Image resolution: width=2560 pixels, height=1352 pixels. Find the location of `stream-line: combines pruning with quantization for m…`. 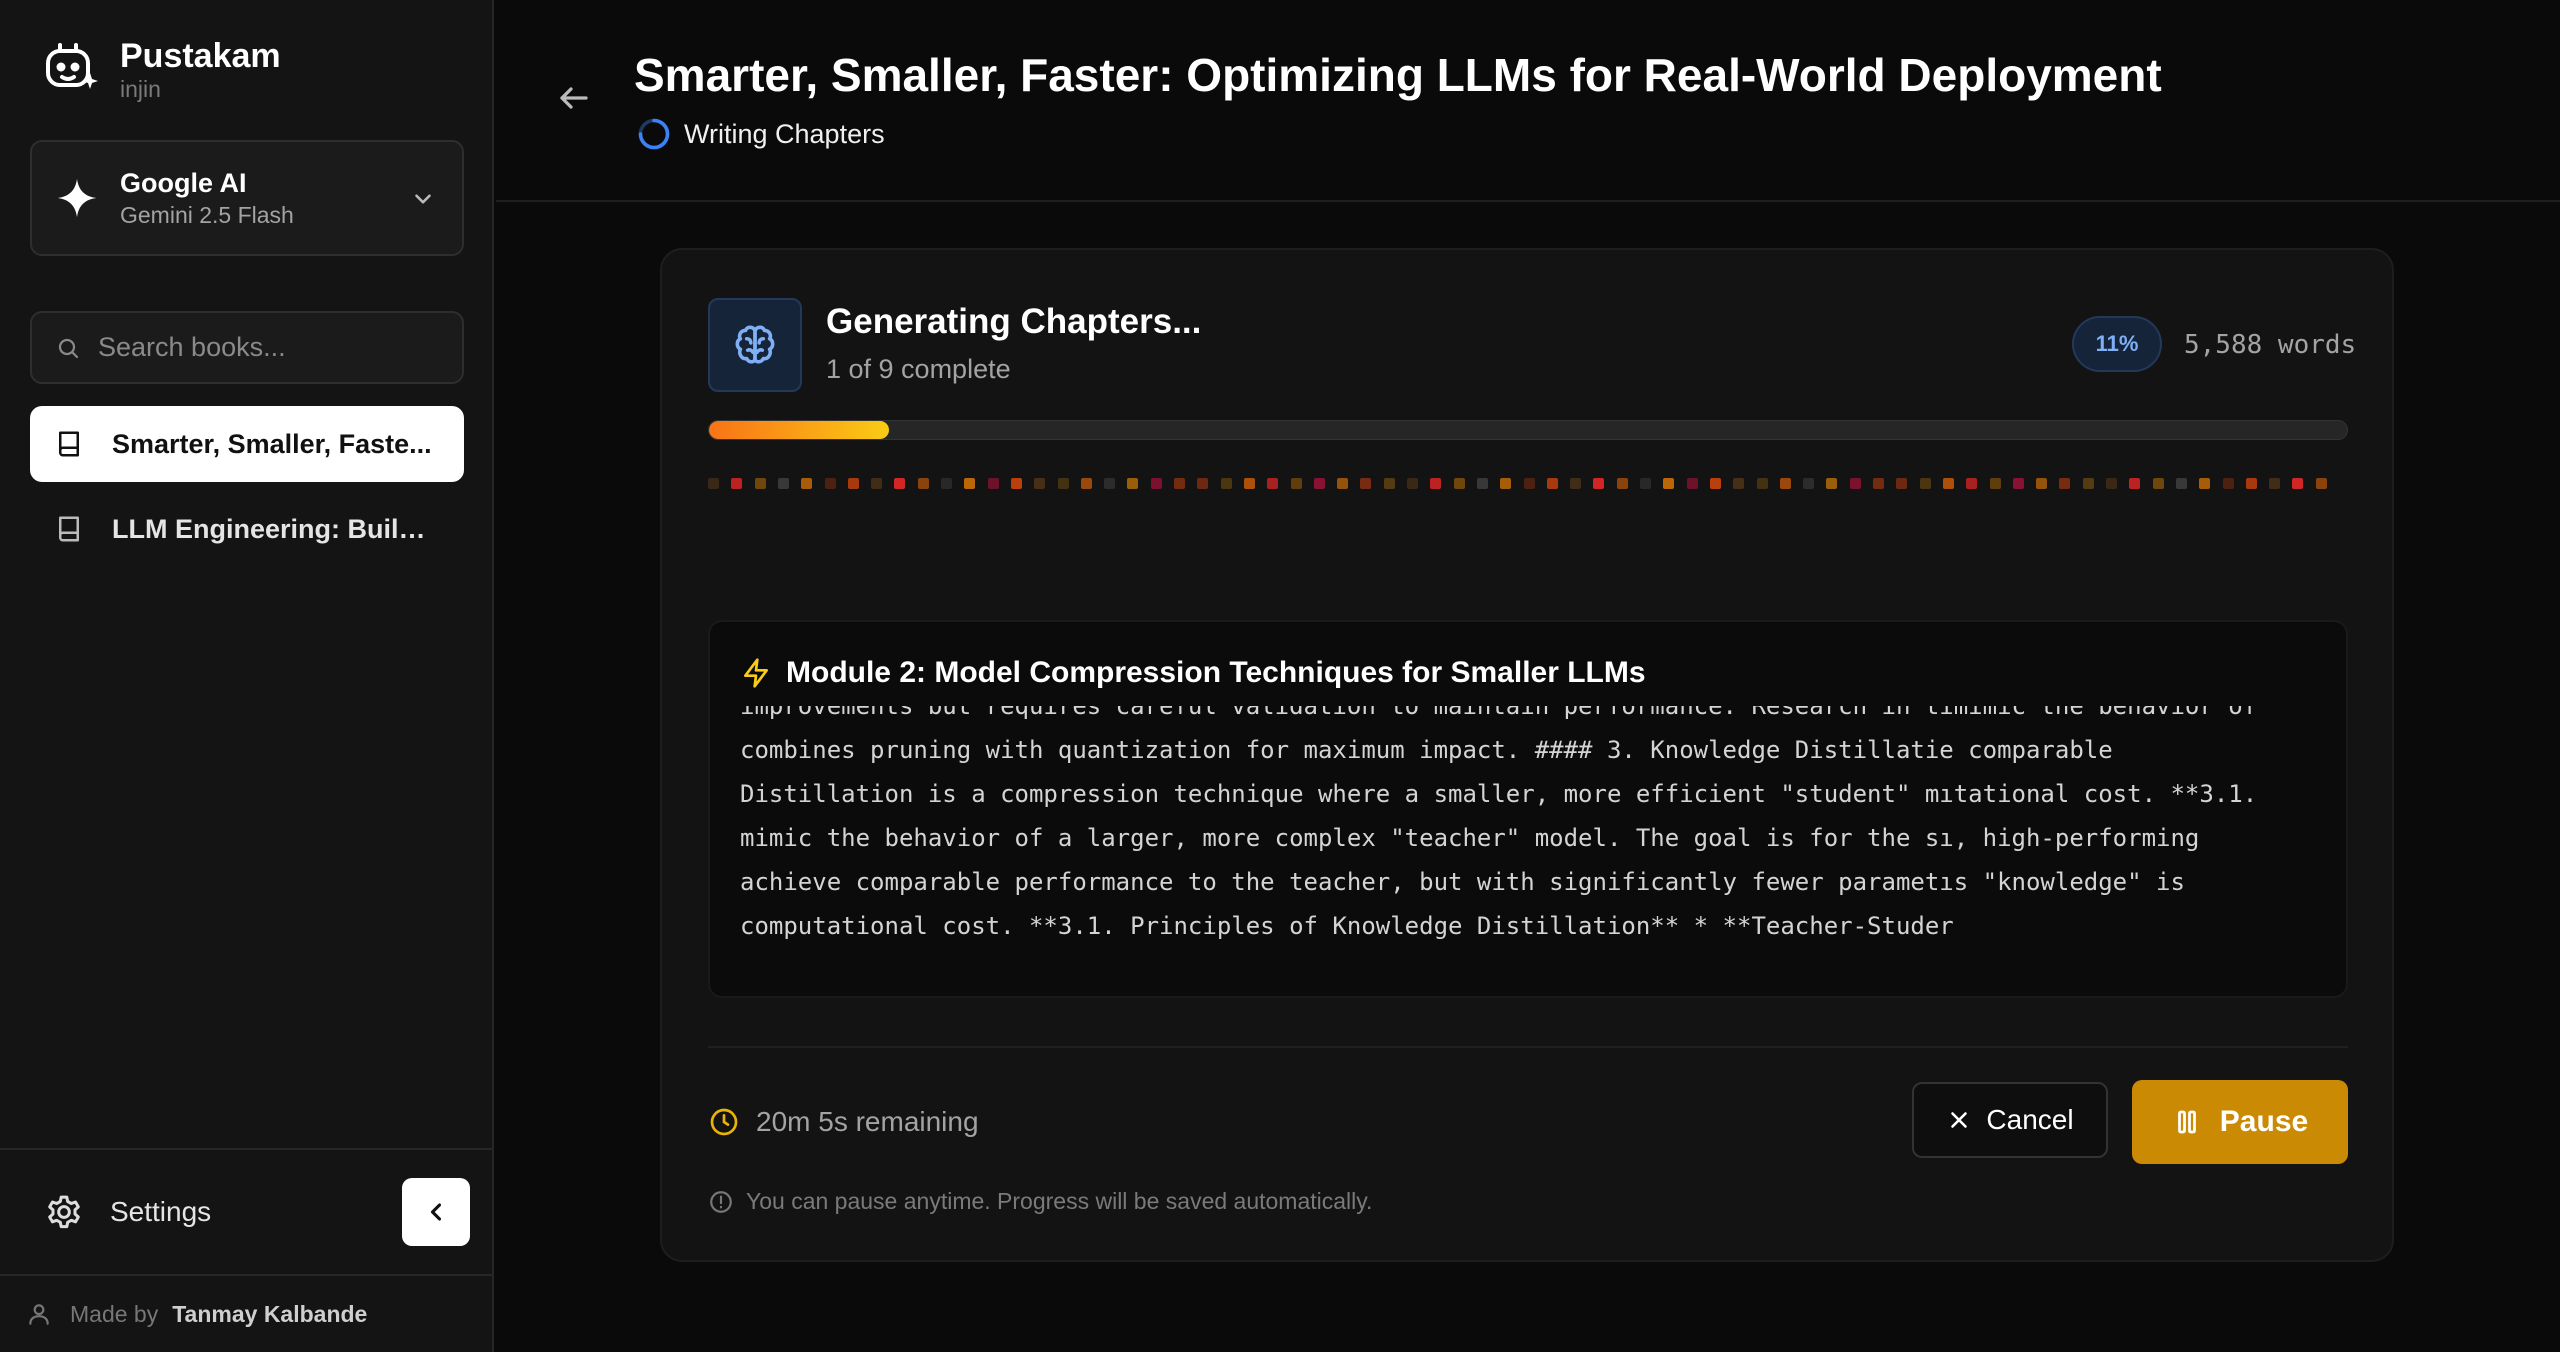

stream-line: combines pruning with quantization for m… is located at coordinates (1426, 750).